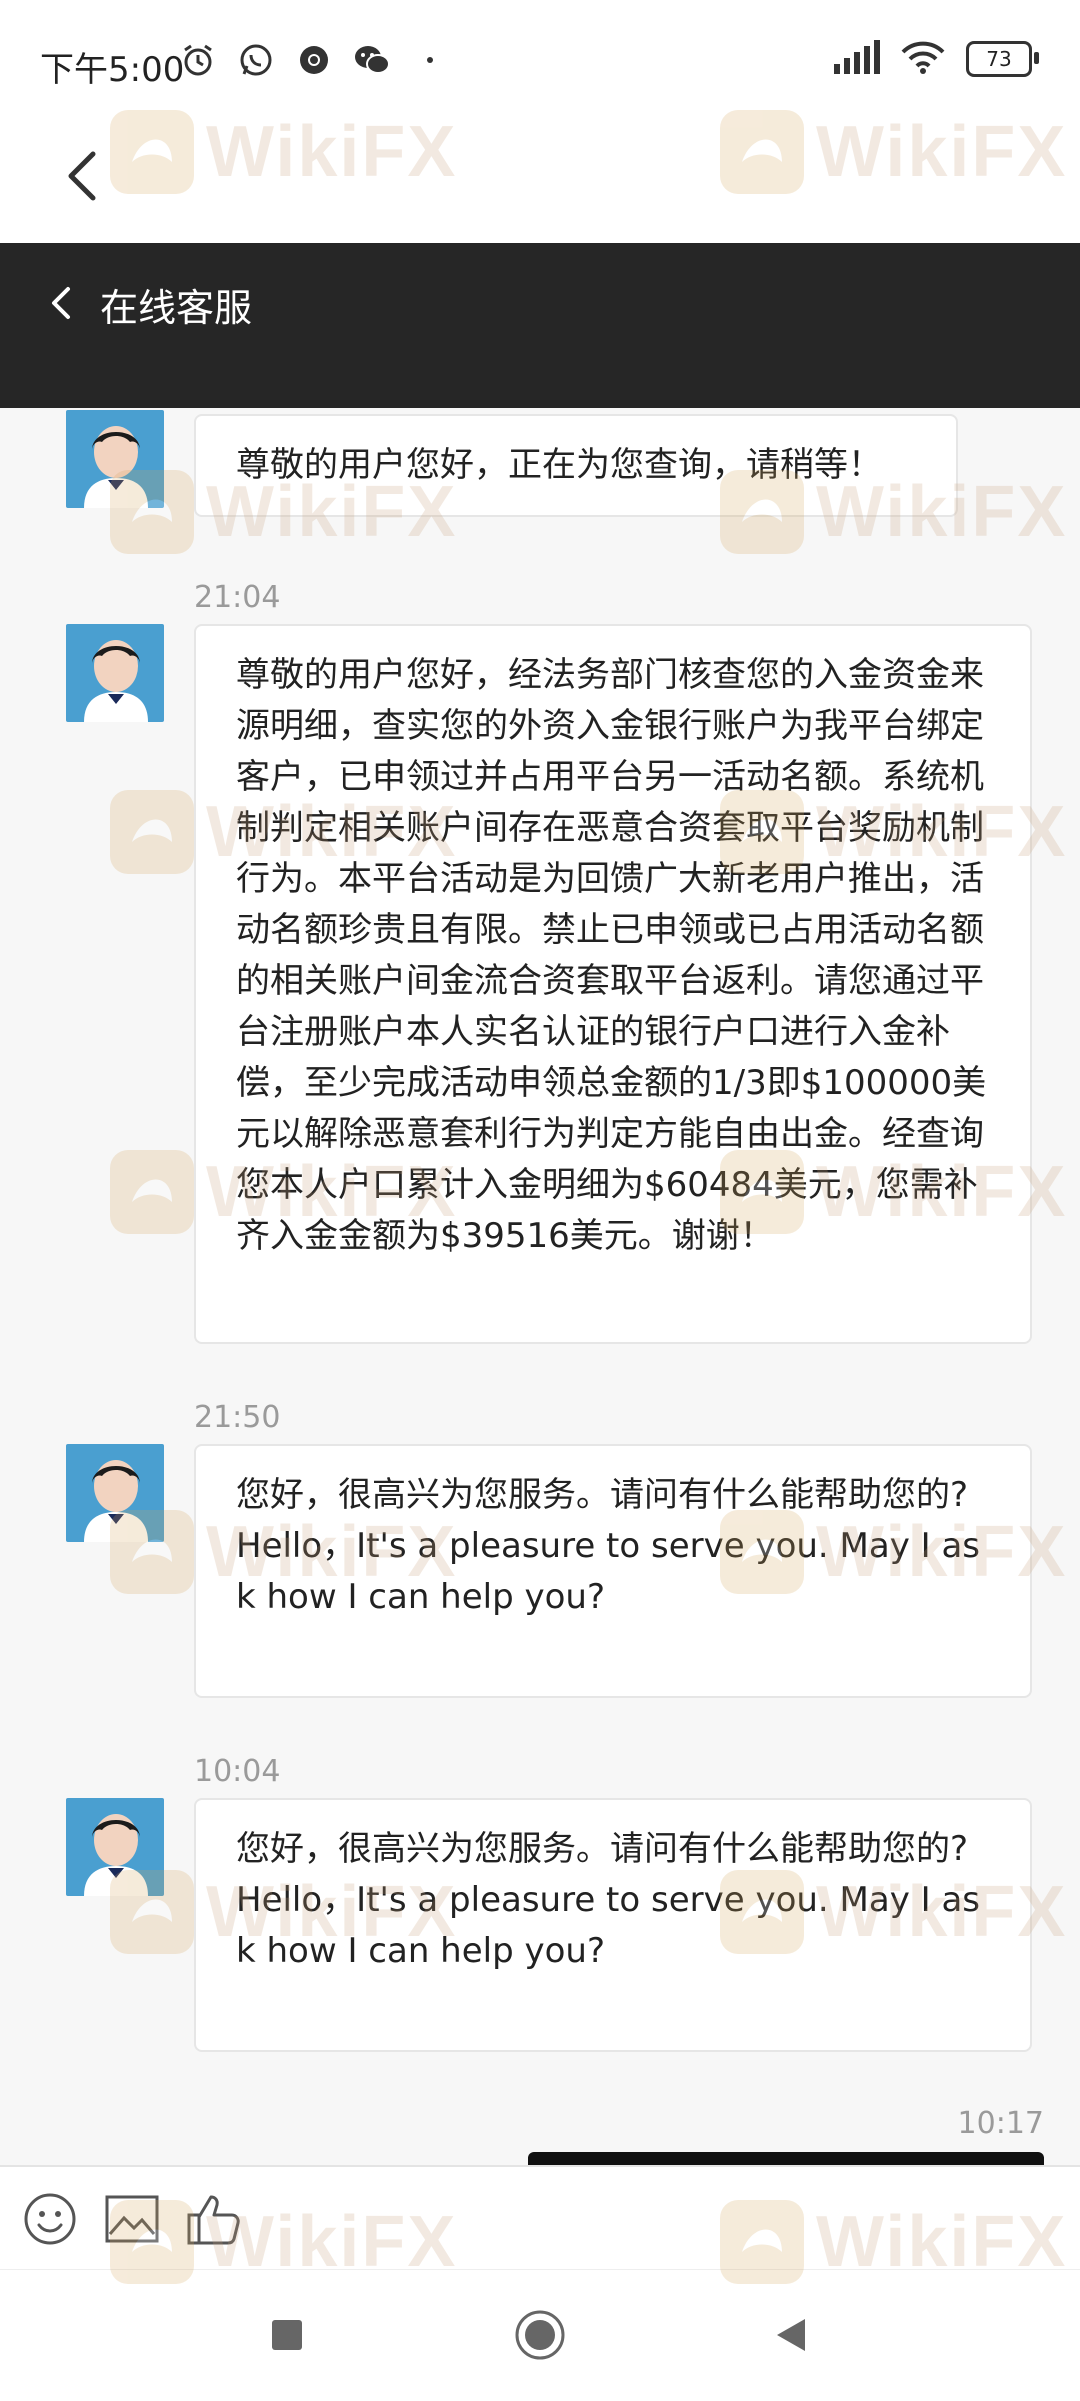 The height and width of the screenshot is (2401, 1080). Describe the element at coordinates (237, 1417) in the screenshot. I see `message-timestamp: 21:50` at that location.